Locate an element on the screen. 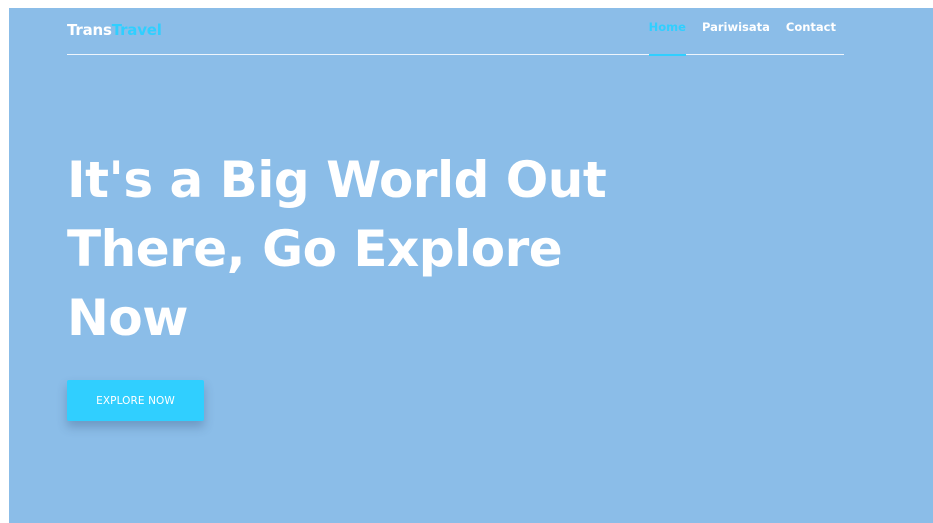 The width and height of the screenshot is (933, 523). main-nav: Home Pariwisata Contact is located at coordinates (742, 32).